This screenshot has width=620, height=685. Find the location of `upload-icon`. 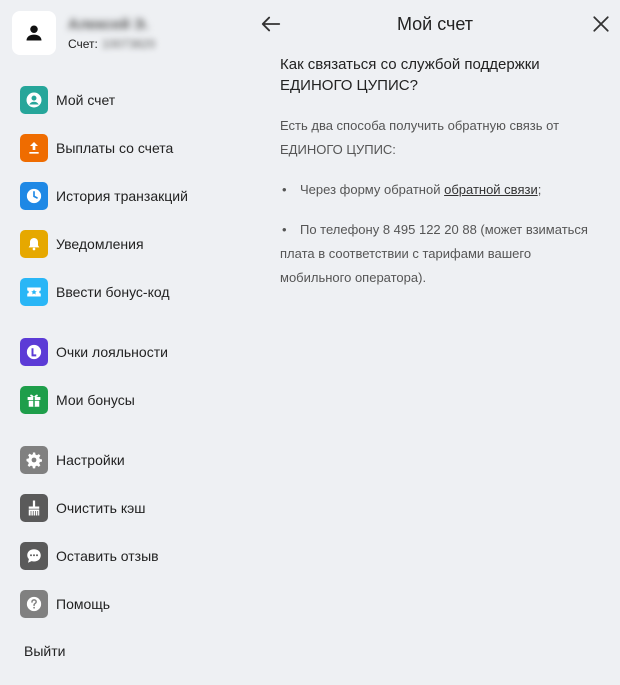

upload-icon is located at coordinates (34, 148).